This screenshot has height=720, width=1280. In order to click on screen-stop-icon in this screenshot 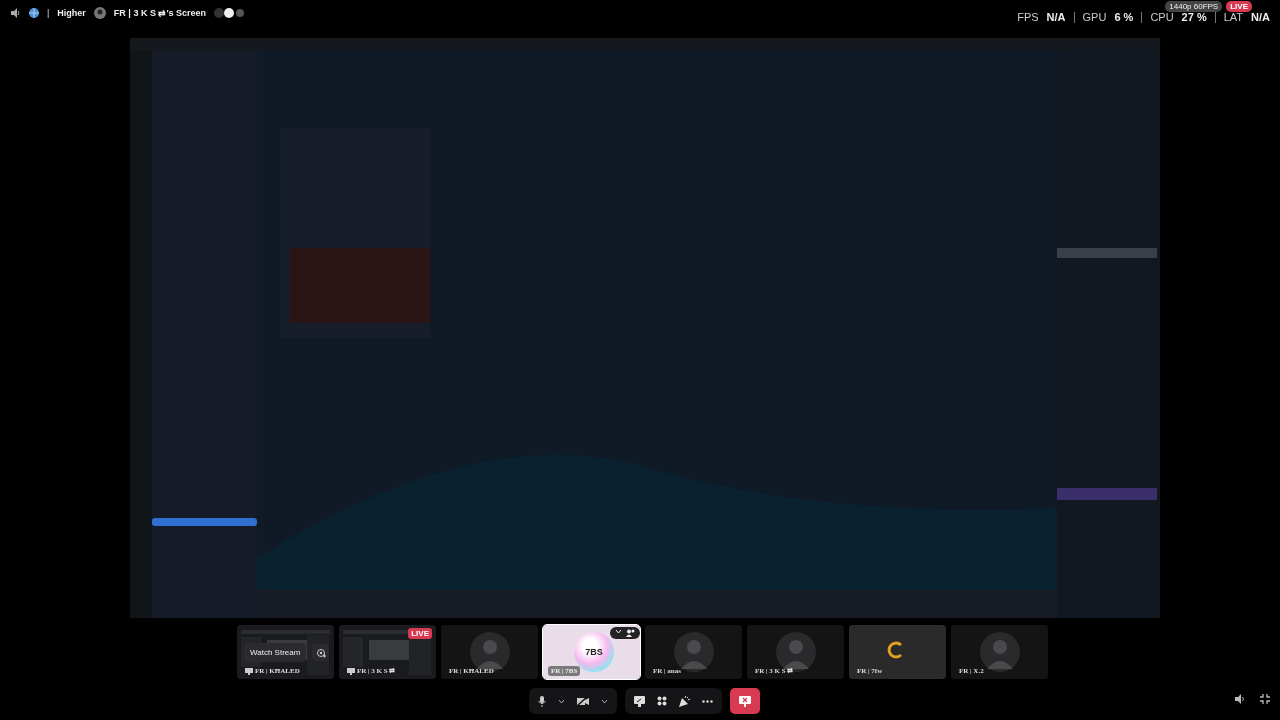, I will do `click(745, 701)`.